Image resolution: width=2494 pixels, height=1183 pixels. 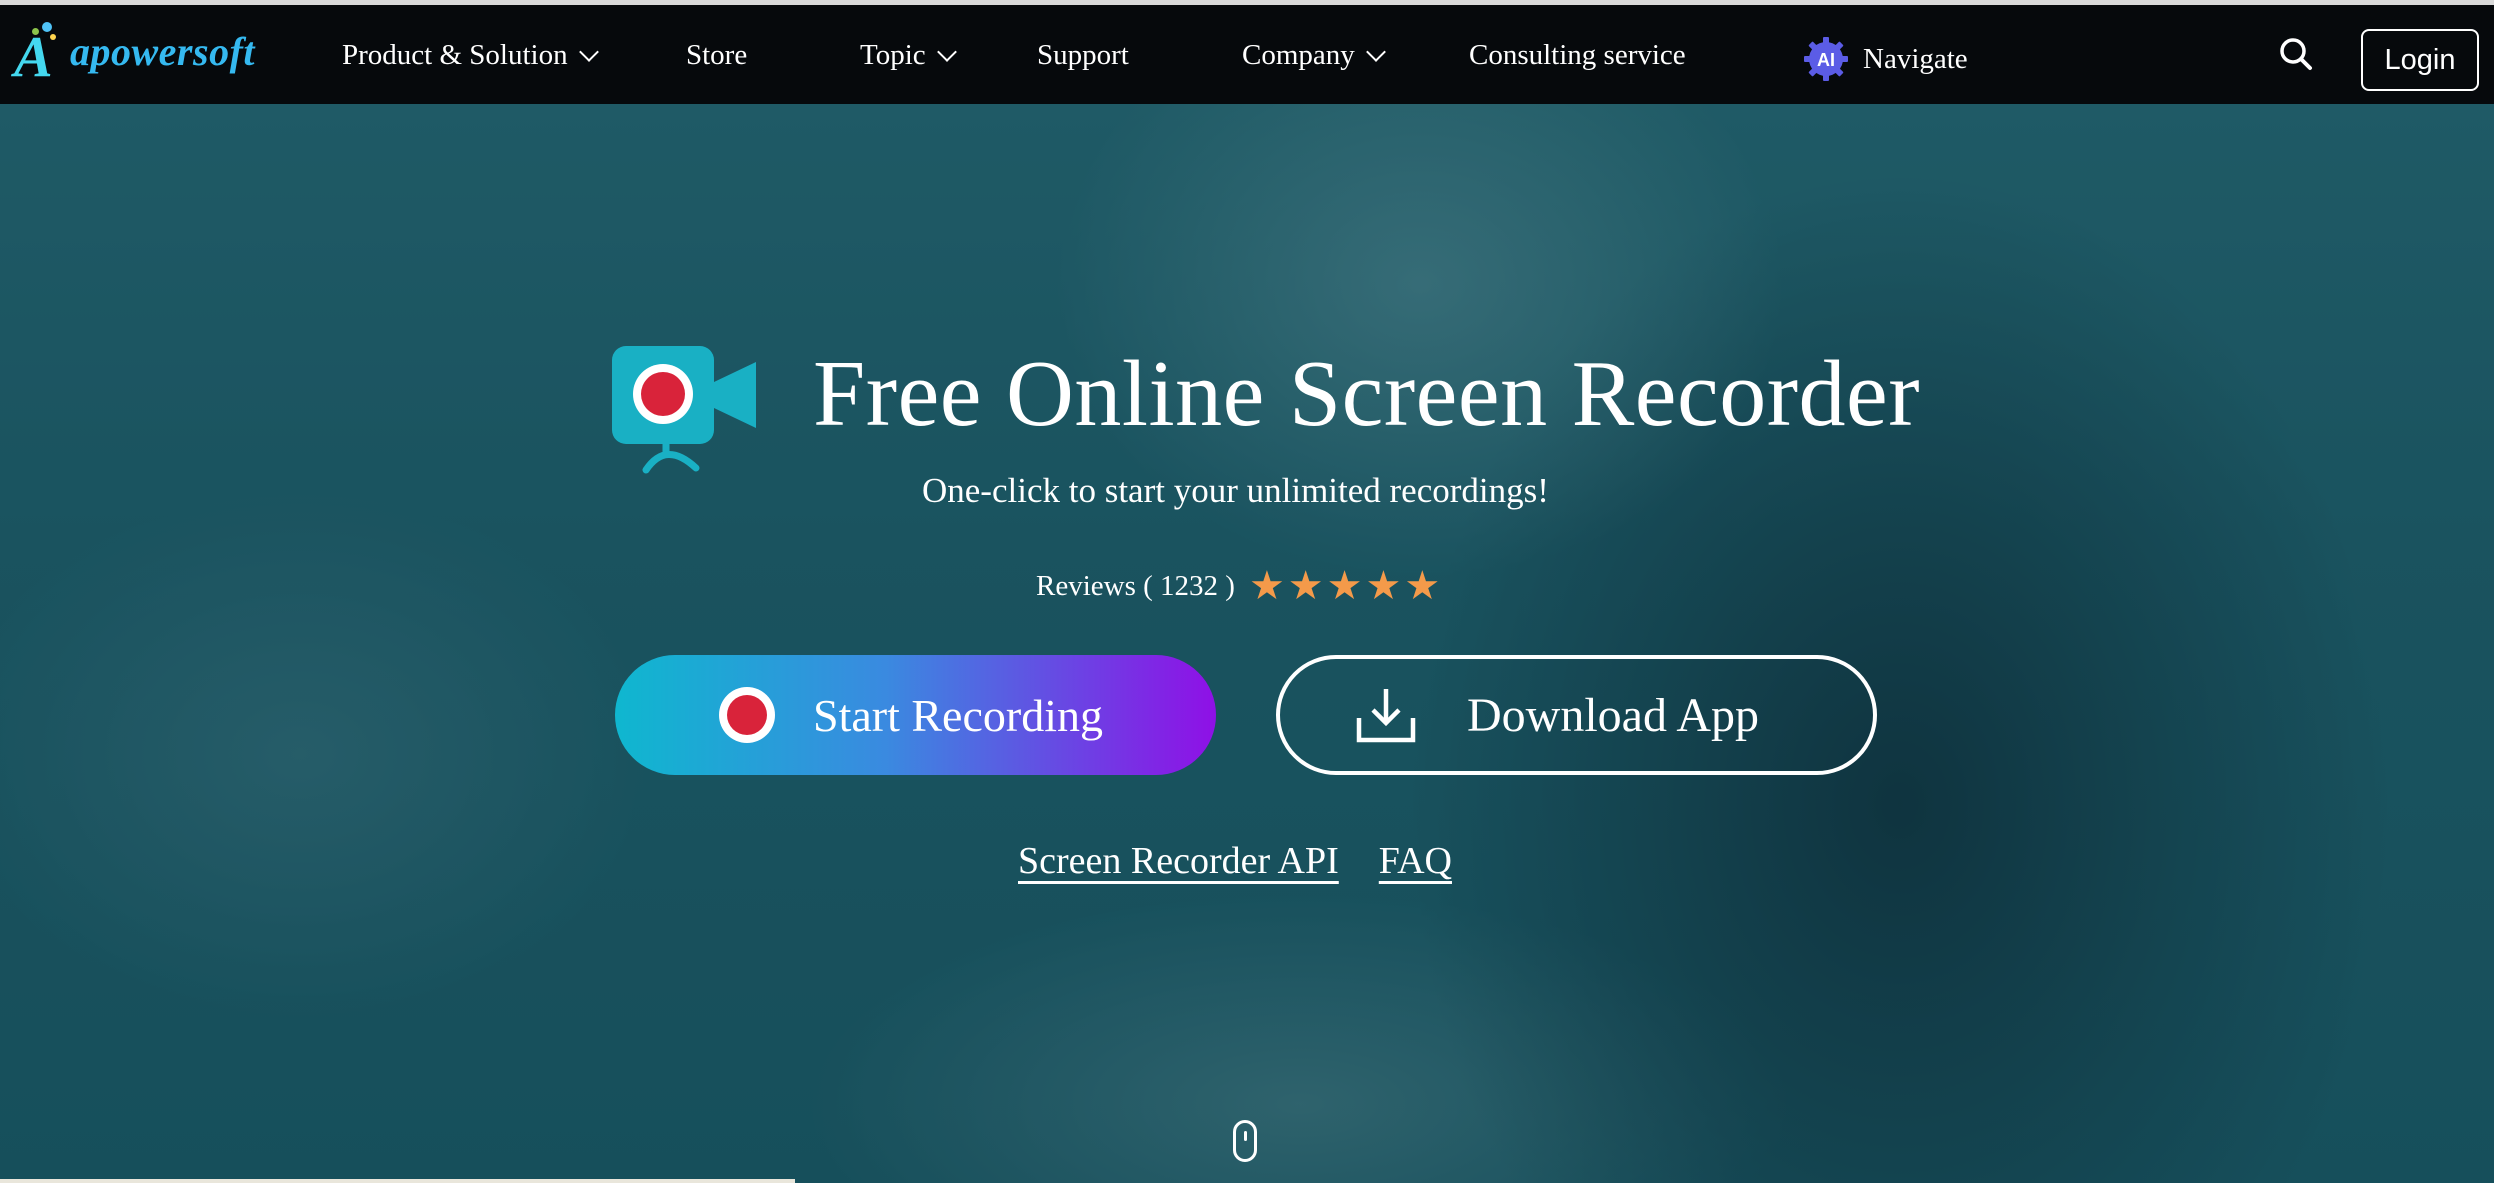 I want to click on start-recording-button: Start Recording, so click(x=915, y=715).